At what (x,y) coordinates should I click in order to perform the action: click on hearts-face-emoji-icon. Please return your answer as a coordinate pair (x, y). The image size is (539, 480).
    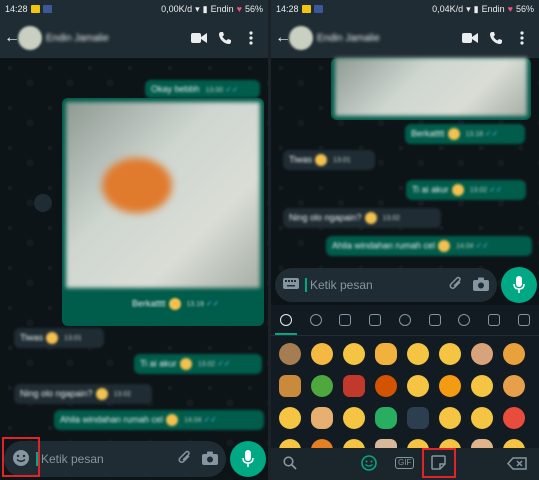
    Looking at the image, I should click on (514, 354).